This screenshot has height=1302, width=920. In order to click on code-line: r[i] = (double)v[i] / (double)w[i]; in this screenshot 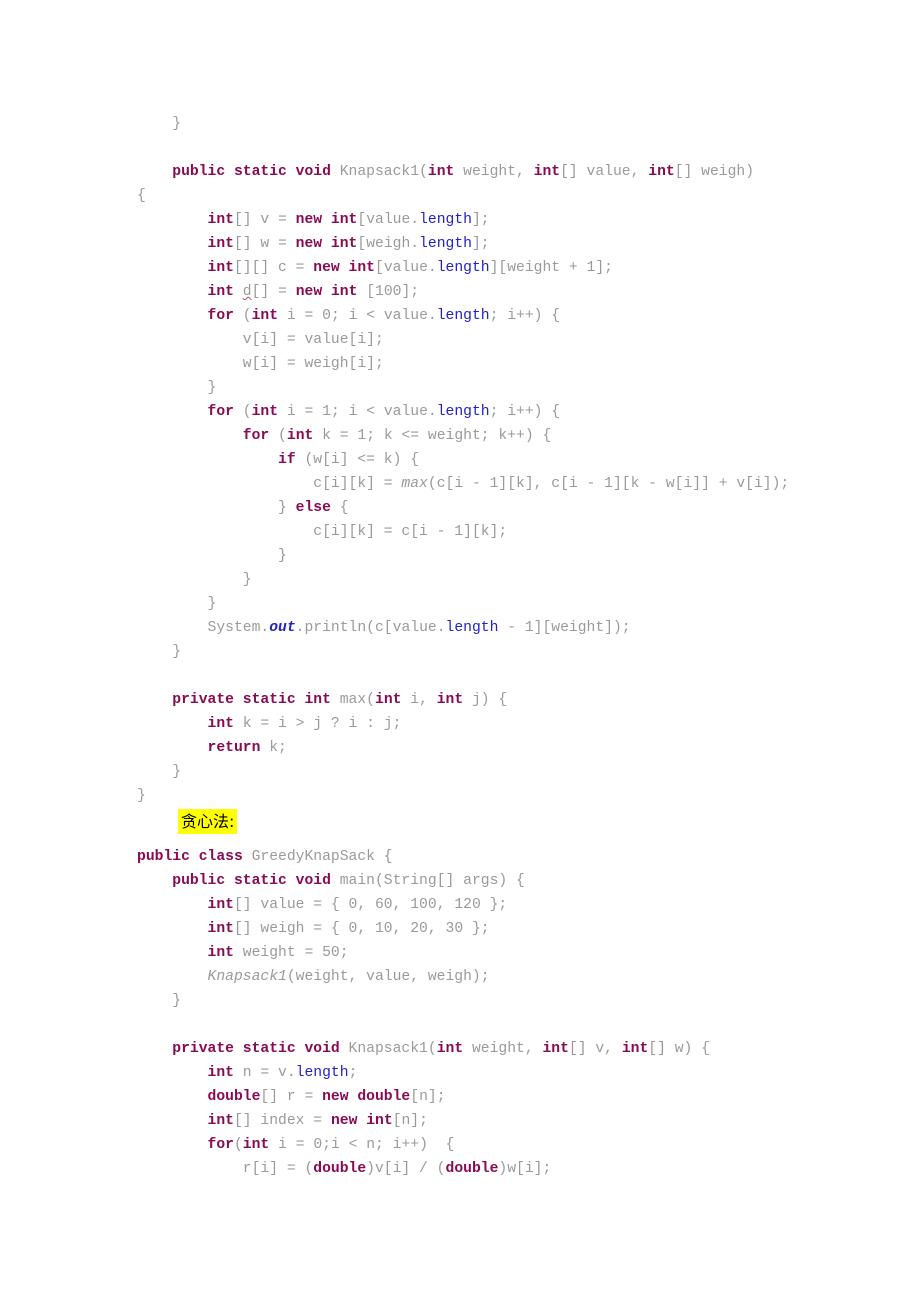, I will do `click(344, 1169)`.